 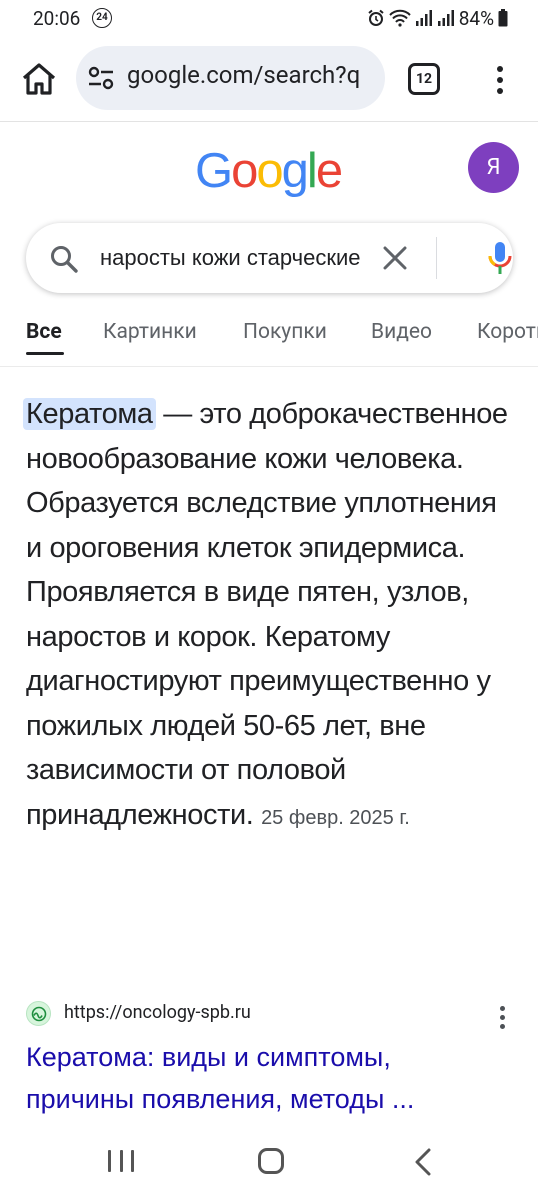 I want to click on google-logo: Google, so click(x=269, y=171).